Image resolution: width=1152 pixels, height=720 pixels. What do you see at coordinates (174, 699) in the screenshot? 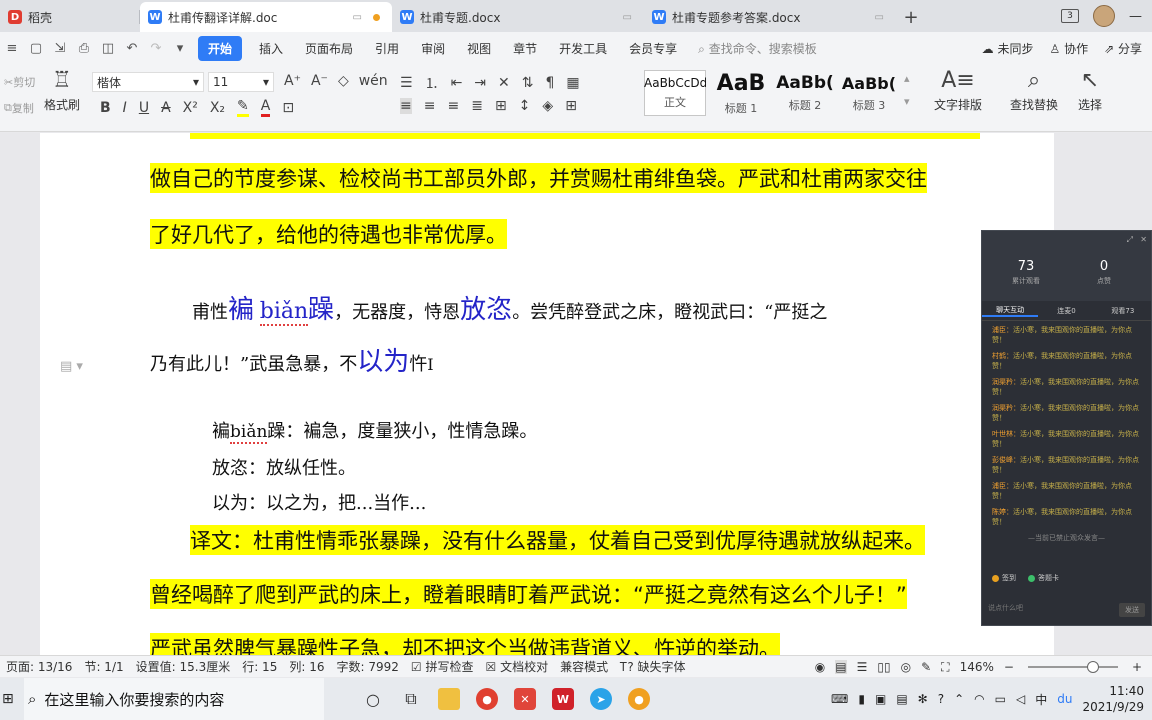
I see `taskbar-search: ⌕ 在这里输入你要搜索的内容` at bounding box center [174, 699].